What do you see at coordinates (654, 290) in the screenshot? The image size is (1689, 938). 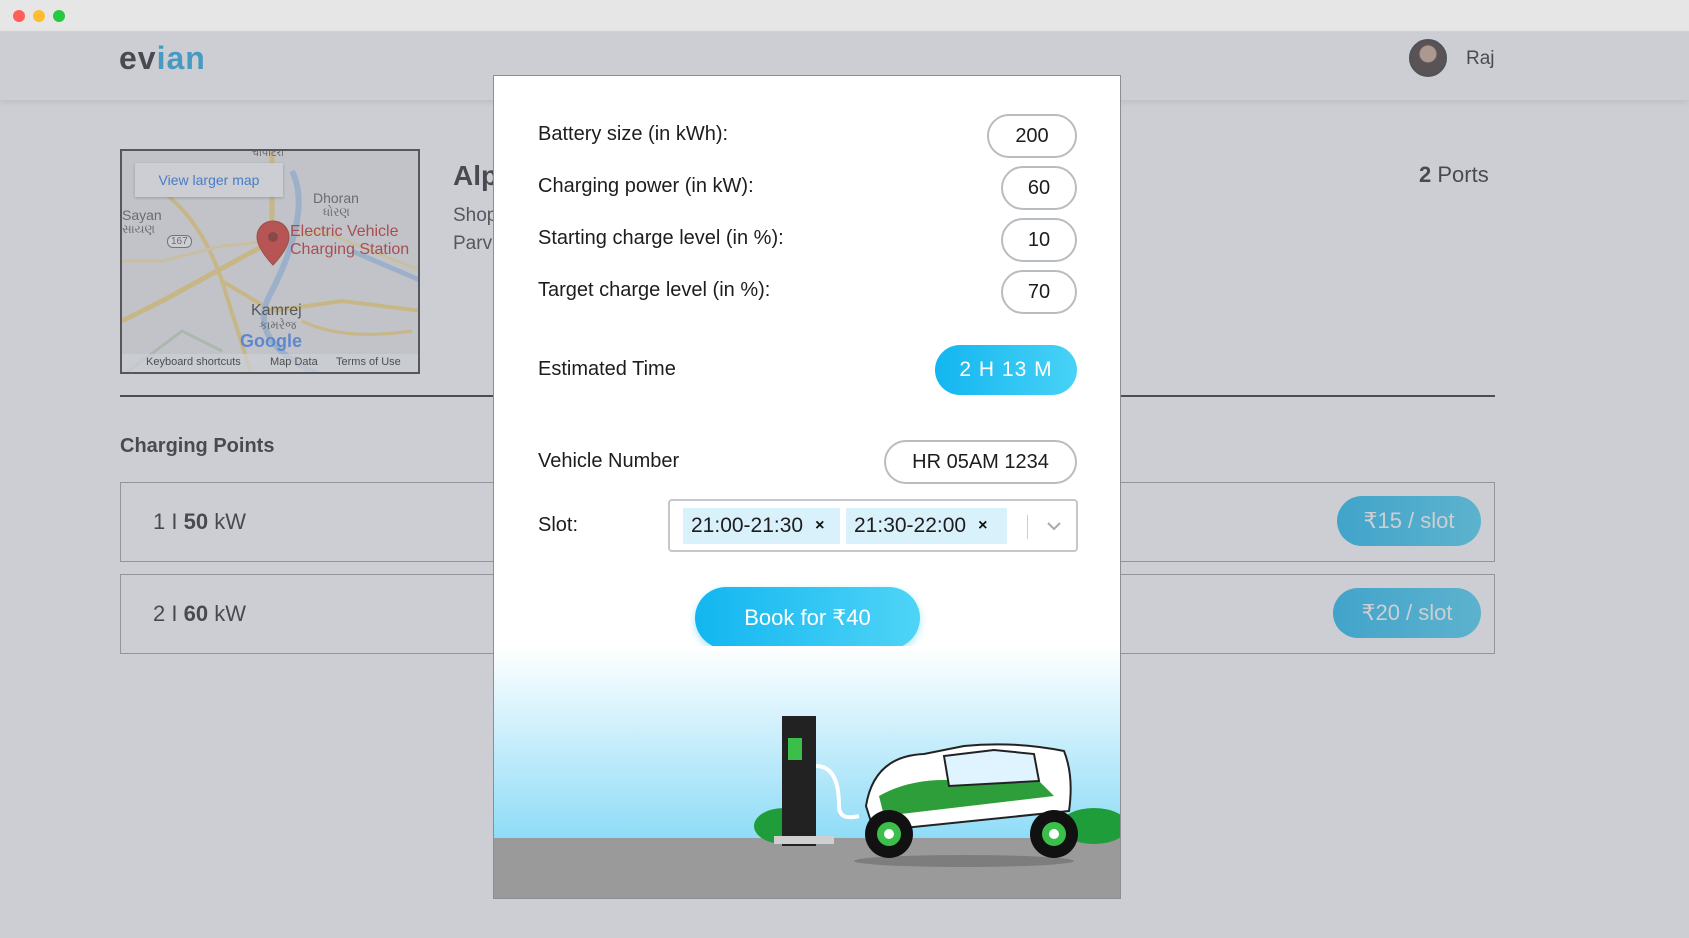 I see `target-charge-label: Target charge level (in %):` at bounding box center [654, 290].